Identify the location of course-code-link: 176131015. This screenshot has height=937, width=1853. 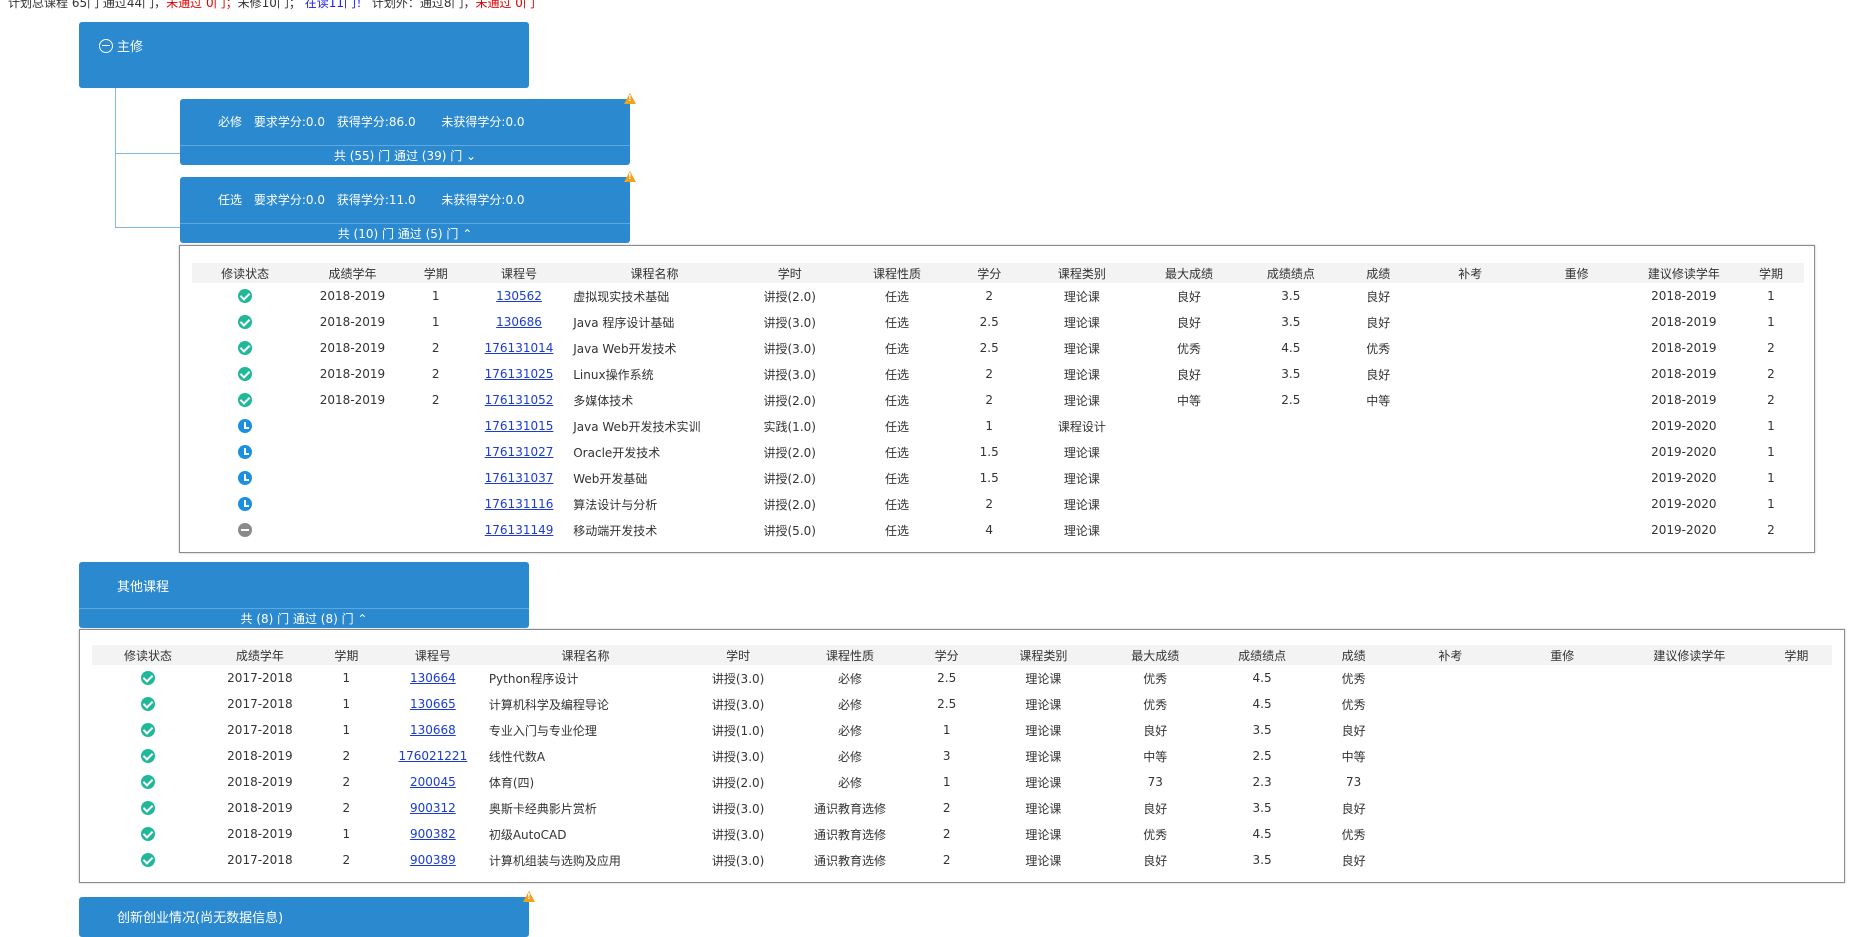
(519, 426).